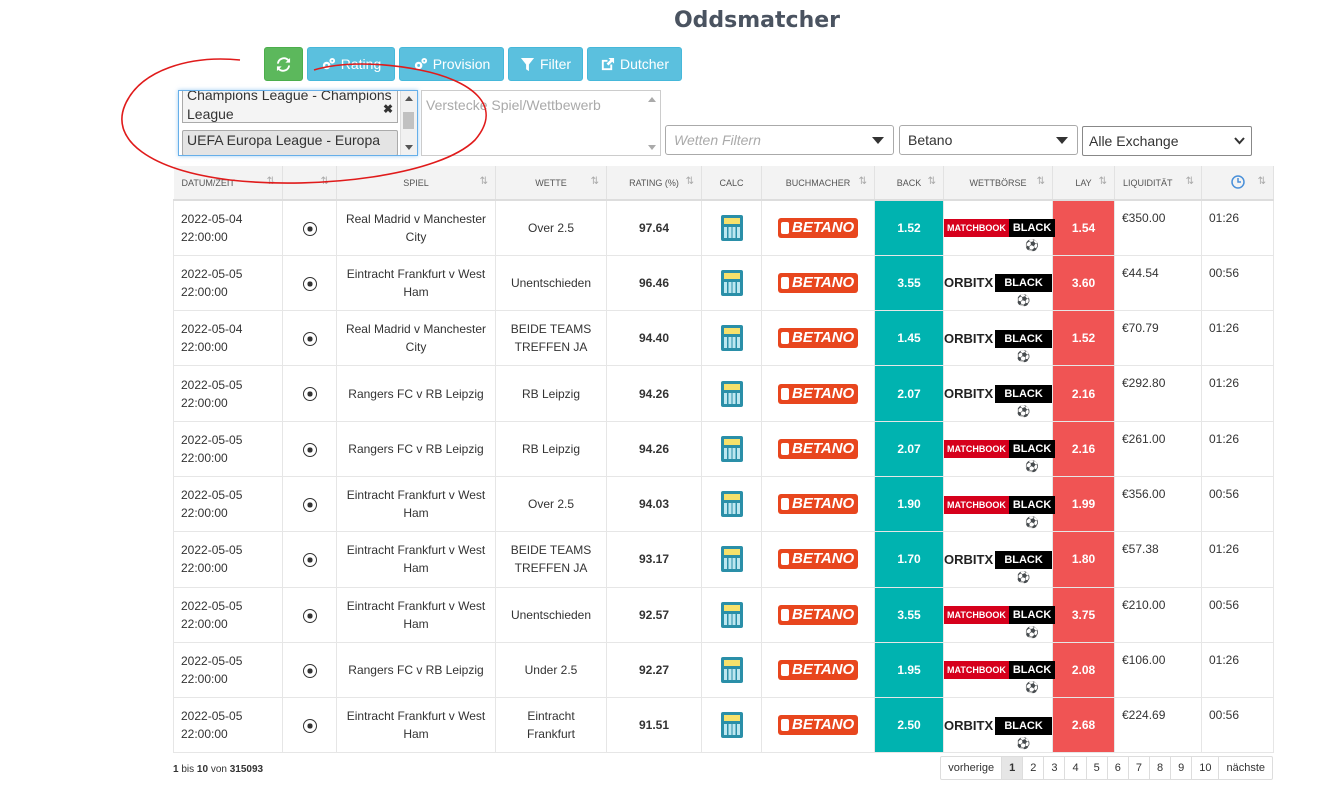 The height and width of the screenshot is (790, 1324). Describe the element at coordinates (1118, 768) in the screenshot. I see `pagination-page: 6` at that location.